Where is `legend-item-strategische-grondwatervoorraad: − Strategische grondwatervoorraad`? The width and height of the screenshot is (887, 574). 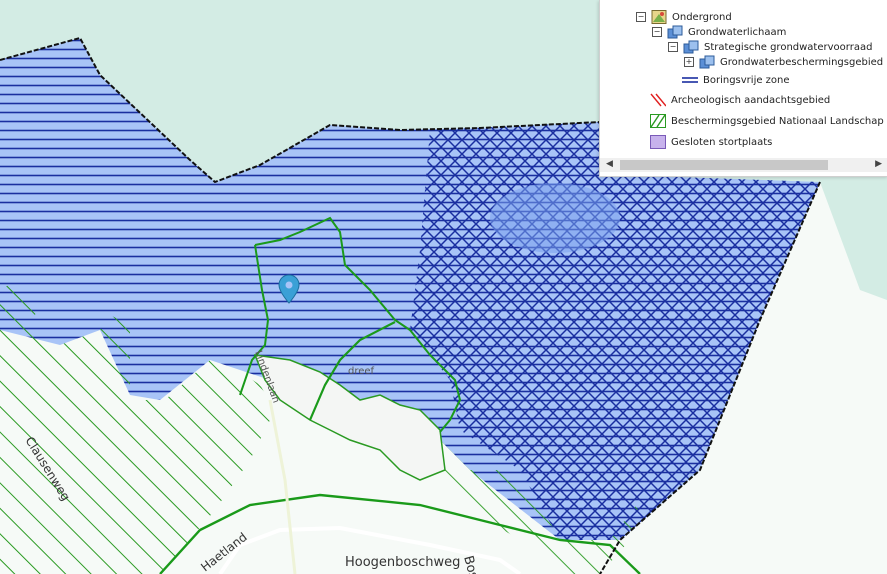 legend-item-strategische-grondwatervoorraad: − Strategische grondwatervoorraad is located at coordinates (770, 47).